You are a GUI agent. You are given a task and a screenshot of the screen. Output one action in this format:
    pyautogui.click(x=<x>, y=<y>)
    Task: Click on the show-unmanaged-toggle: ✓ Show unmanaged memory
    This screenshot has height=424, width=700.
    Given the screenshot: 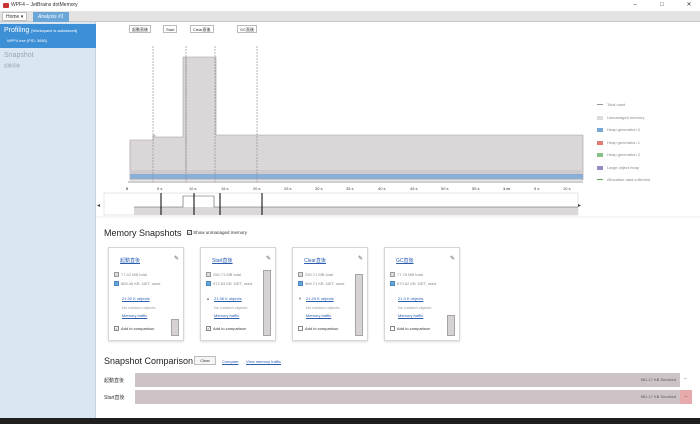 What is the action you would take?
    pyautogui.click(x=217, y=233)
    